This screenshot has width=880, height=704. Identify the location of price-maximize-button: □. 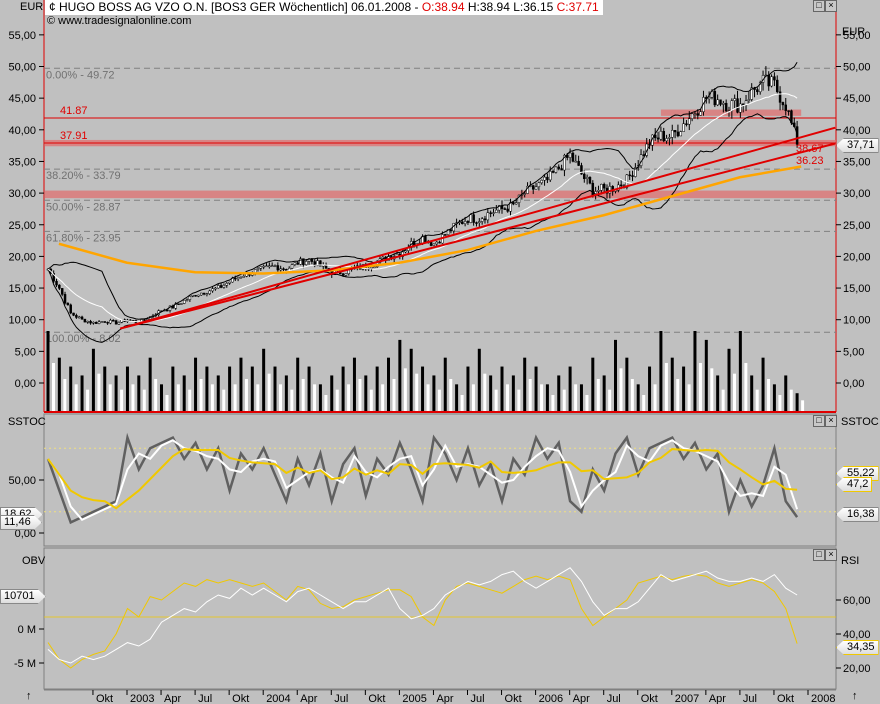
(819, 6).